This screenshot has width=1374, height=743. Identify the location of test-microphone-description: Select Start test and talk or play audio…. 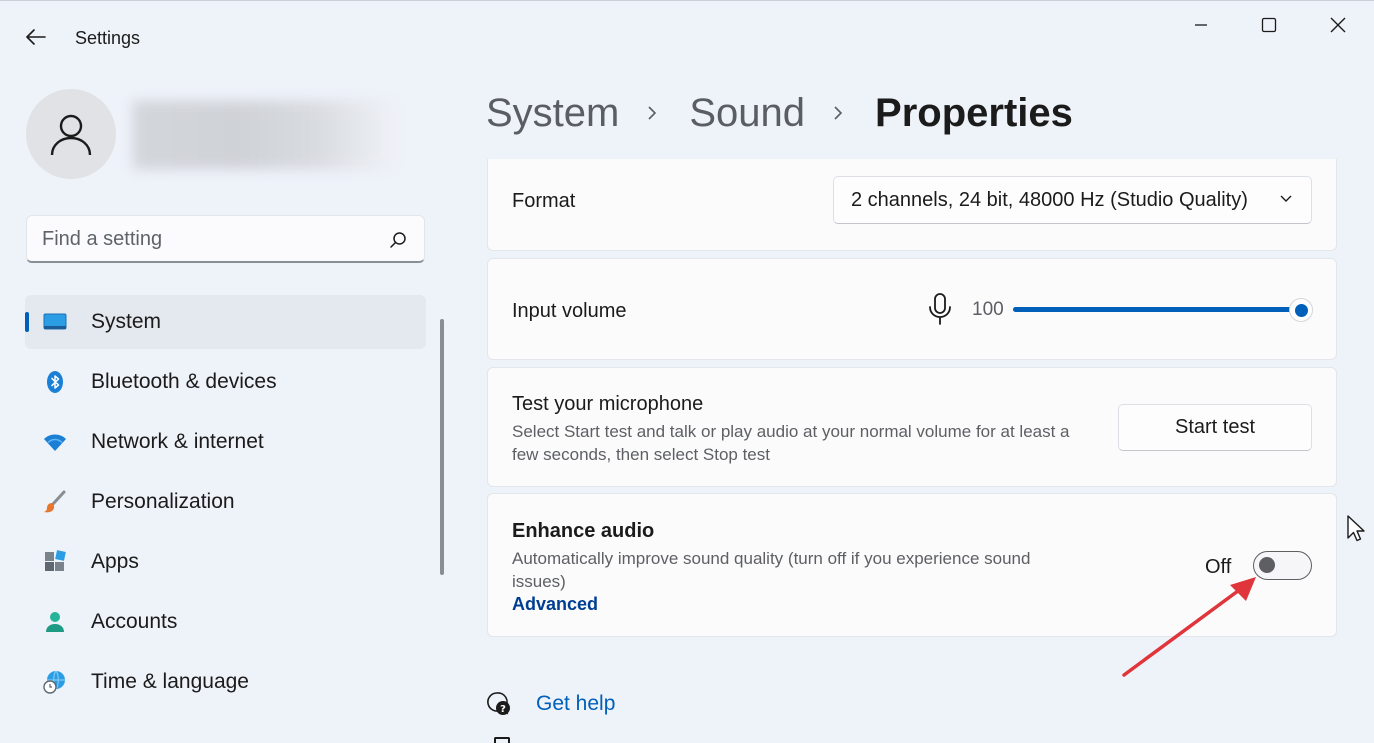
(791, 443).